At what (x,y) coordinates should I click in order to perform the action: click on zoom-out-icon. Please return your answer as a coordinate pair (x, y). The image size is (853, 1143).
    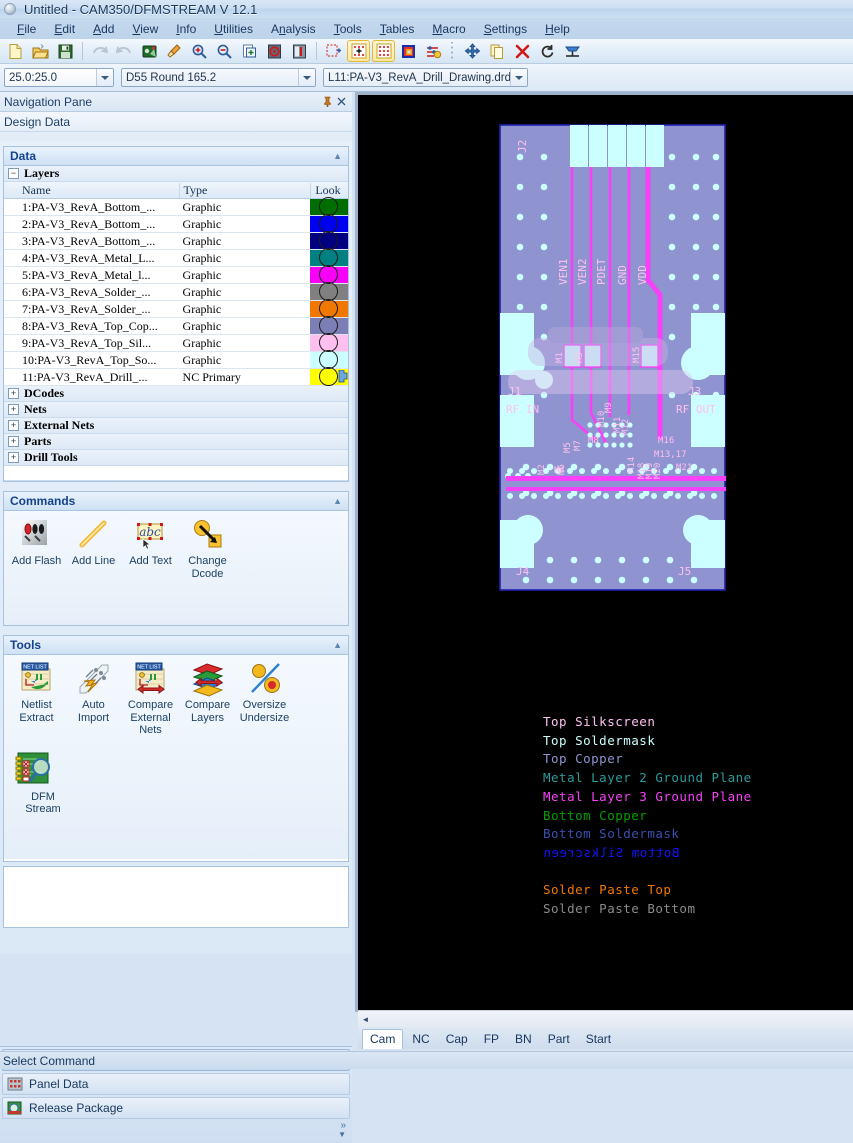
    Looking at the image, I should click on (224, 51).